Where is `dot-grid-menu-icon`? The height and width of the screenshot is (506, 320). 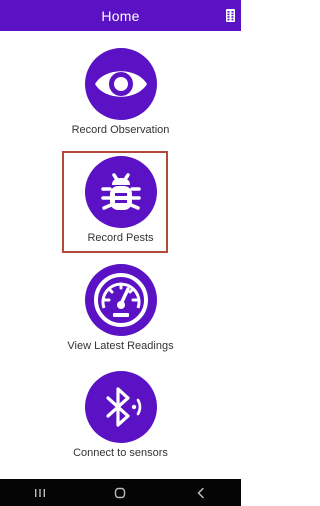 dot-grid-menu-icon is located at coordinates (230, 15).